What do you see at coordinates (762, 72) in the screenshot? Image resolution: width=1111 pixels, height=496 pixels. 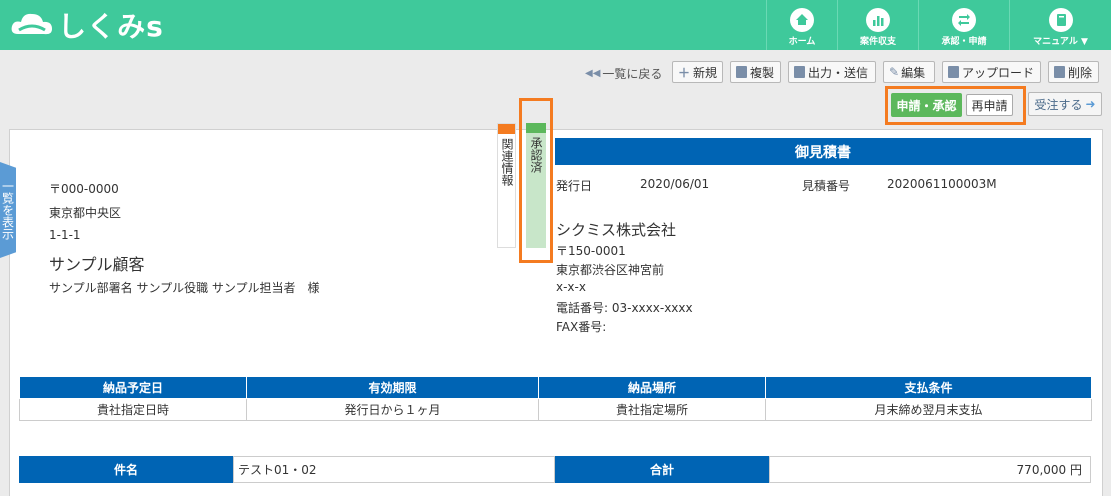 I see `copy-button-label: 複製` at bounding box center [762, 72].